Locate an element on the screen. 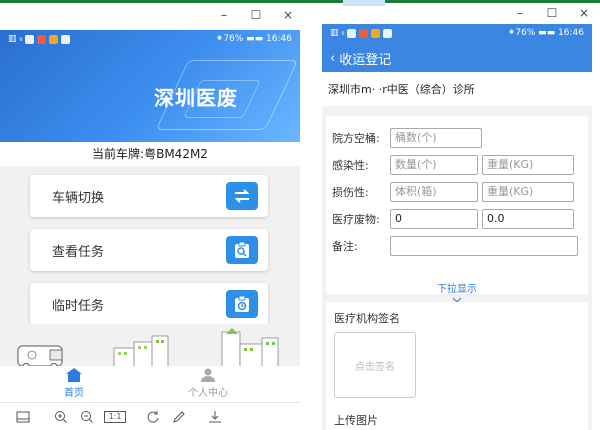 The height and width of the screenshot is (430, 600). expand-label: 下拉显示 is located at coordinates (457, 289).